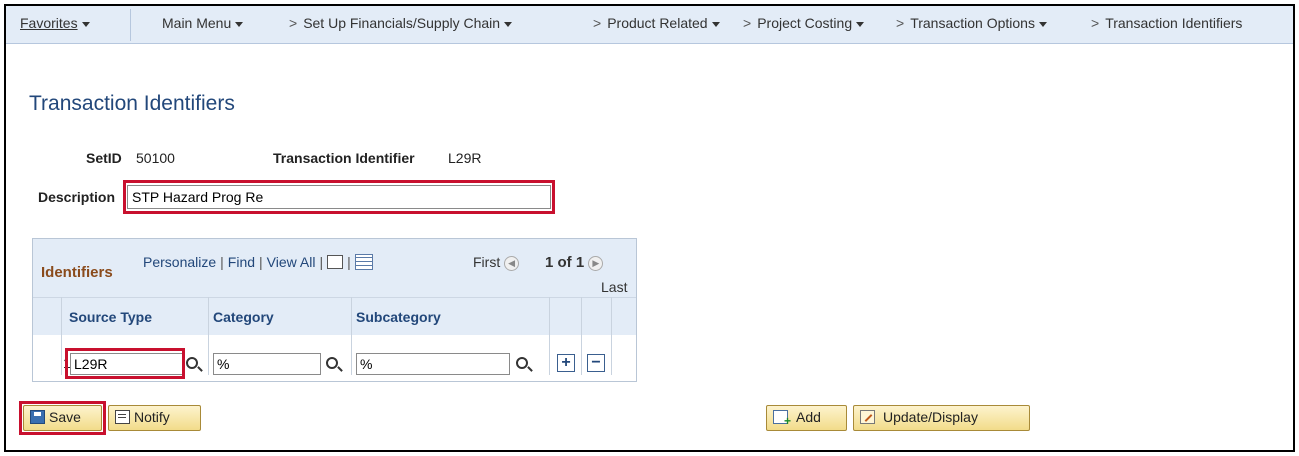  Describe the element at coordinates (243, 317) in the screenshot. I see `column-header-category: Category` at that location.